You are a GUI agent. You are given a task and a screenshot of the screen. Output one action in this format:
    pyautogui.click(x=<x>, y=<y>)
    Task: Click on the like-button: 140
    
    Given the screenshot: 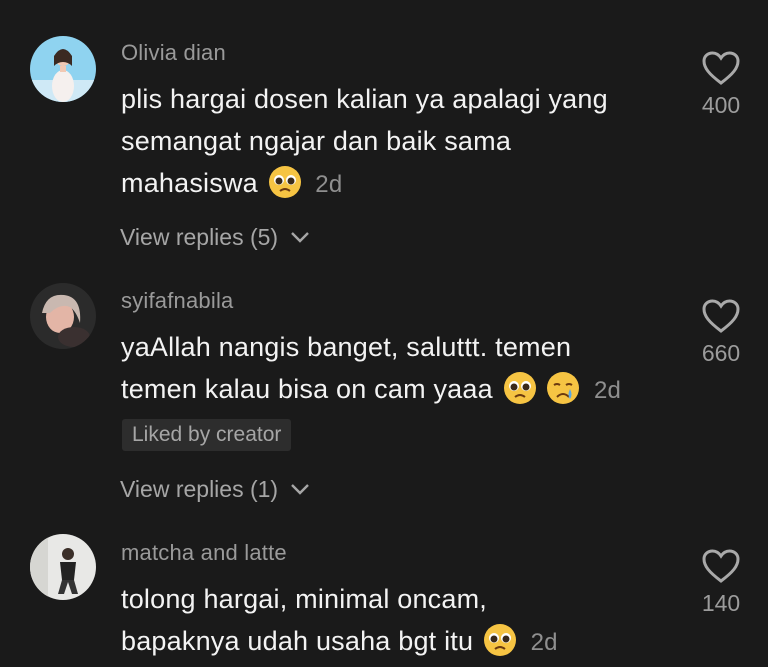 What is the action you would take?
    pyautogui.click(x=721, y=582)
    